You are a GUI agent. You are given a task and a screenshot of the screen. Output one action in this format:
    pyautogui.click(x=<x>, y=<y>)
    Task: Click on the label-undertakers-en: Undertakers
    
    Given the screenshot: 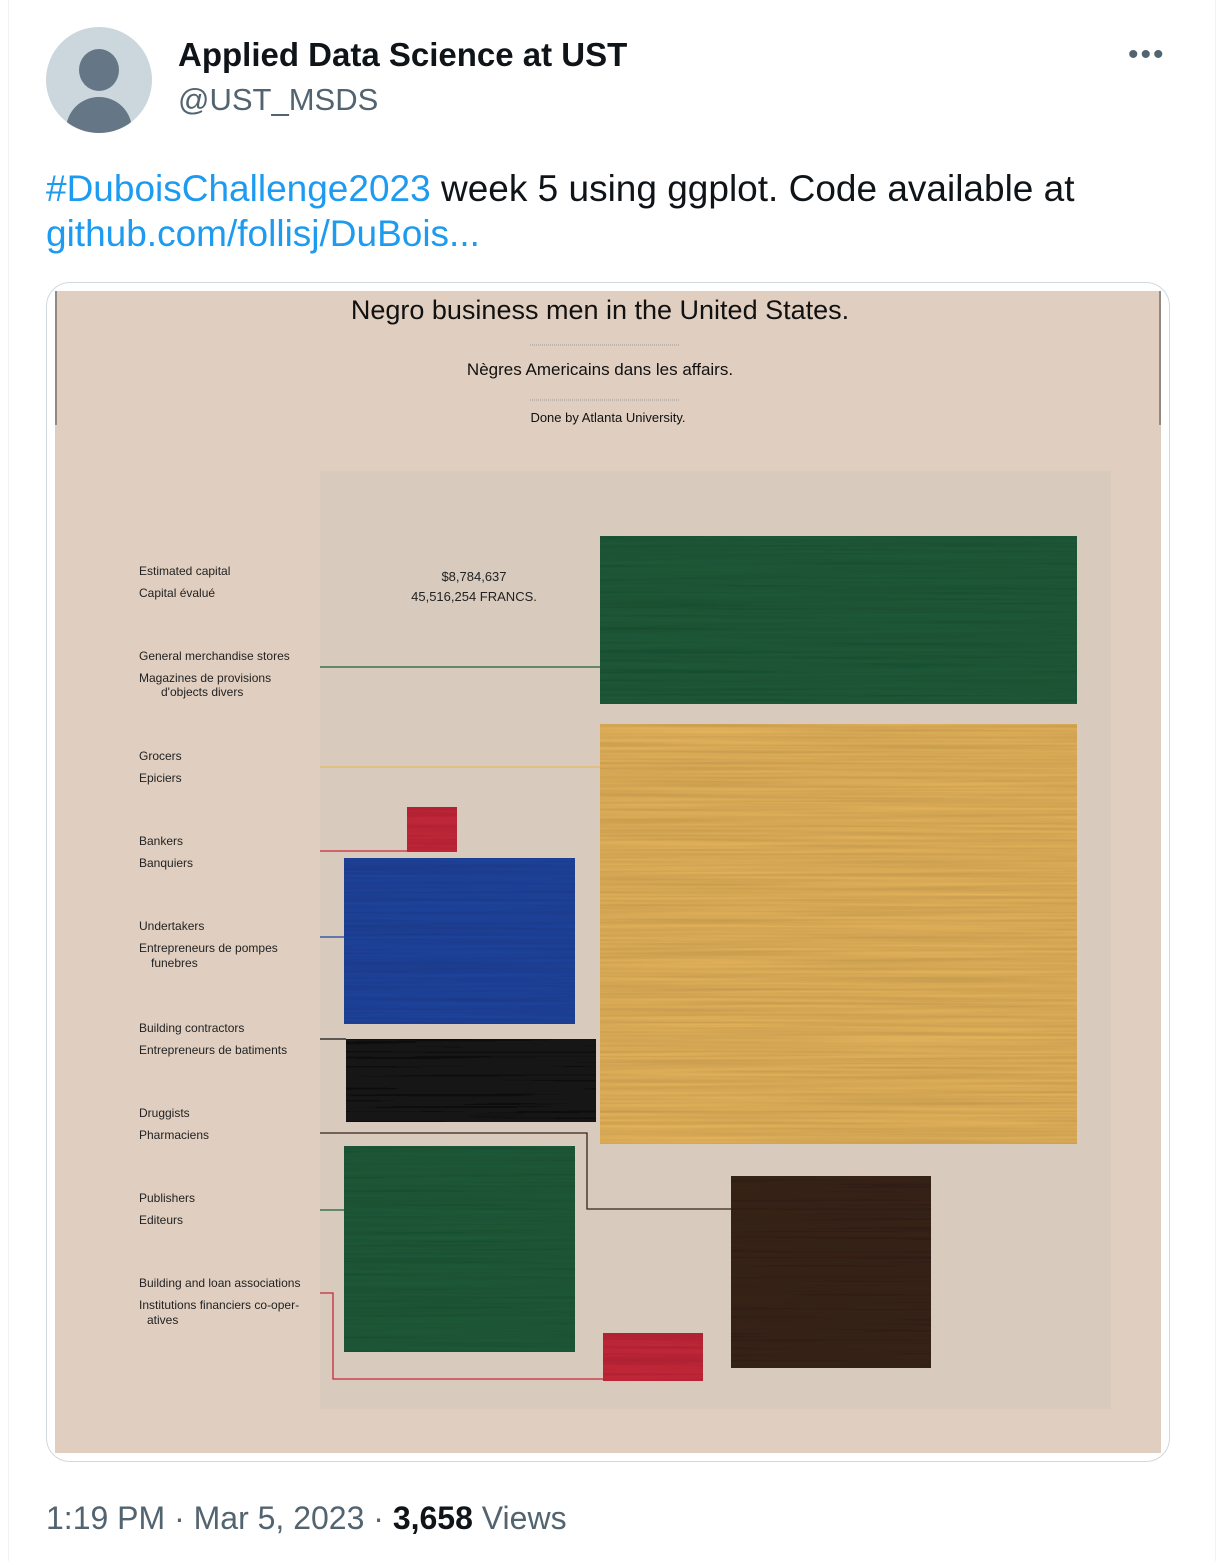 What is the action you would take?
    pyautogui.click(x=171, y=926)
    